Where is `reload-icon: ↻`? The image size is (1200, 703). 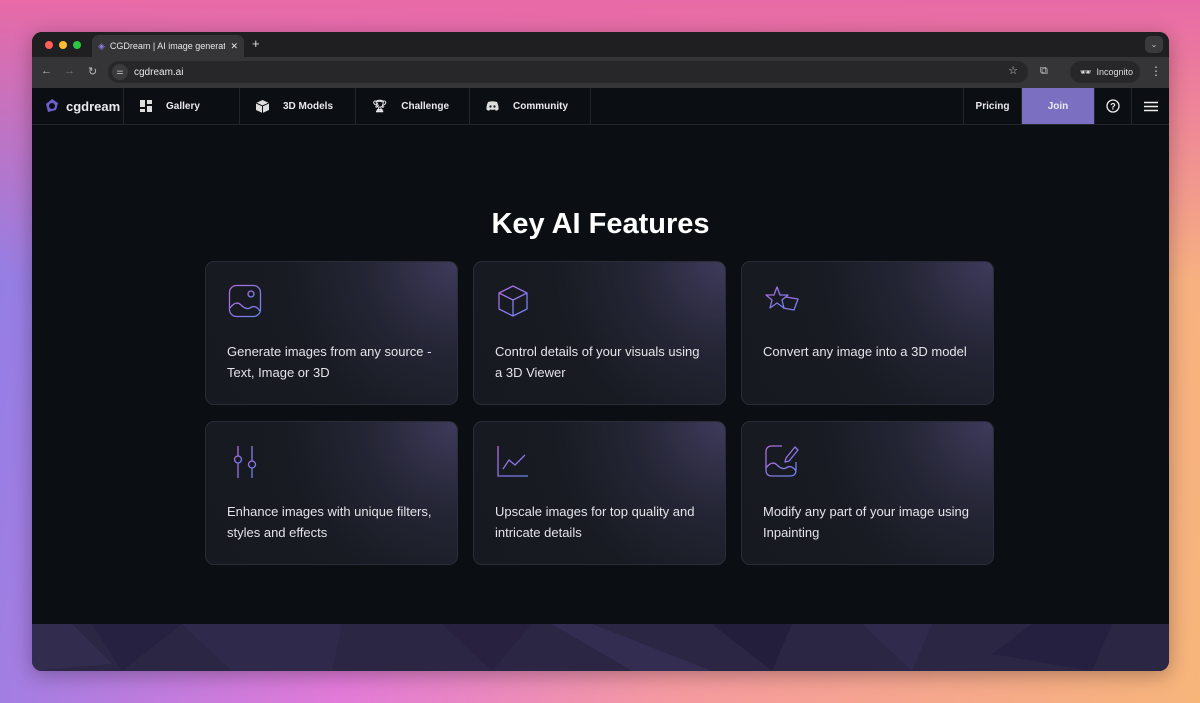 reload-icon: ↻ is located at coordinates (92, 71).